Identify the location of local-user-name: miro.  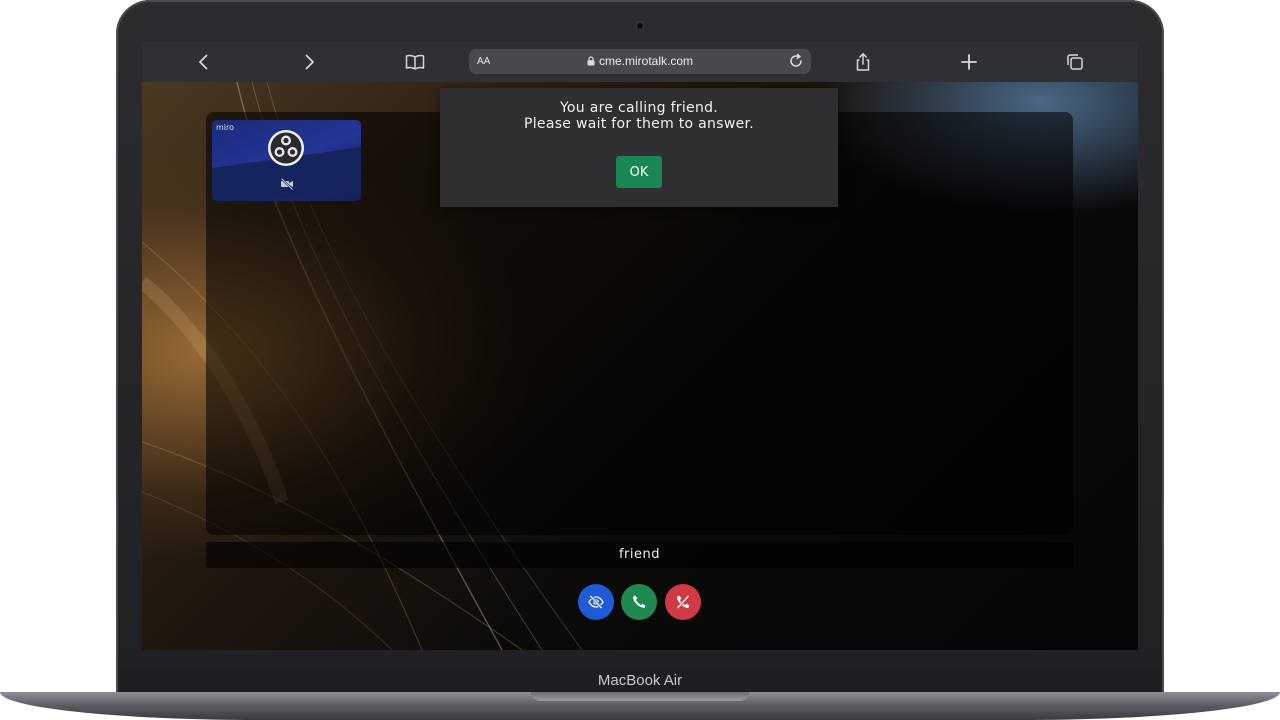
(225, 127).